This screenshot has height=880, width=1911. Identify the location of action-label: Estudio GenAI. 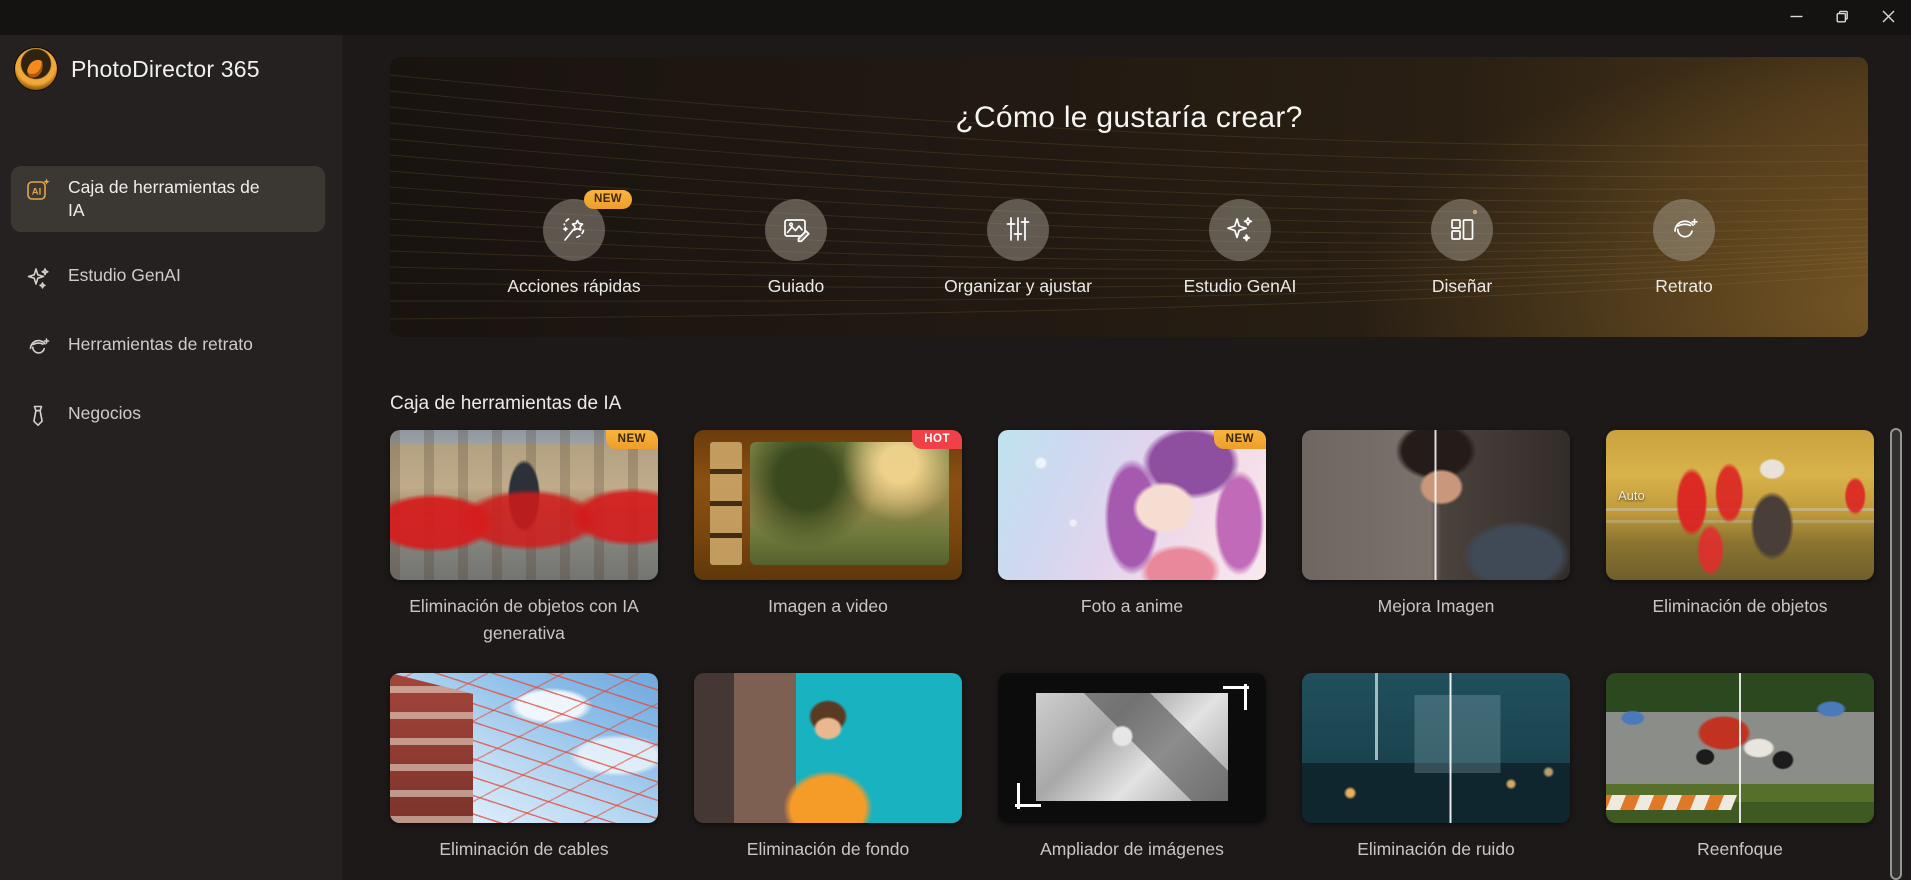
(1240, 286).